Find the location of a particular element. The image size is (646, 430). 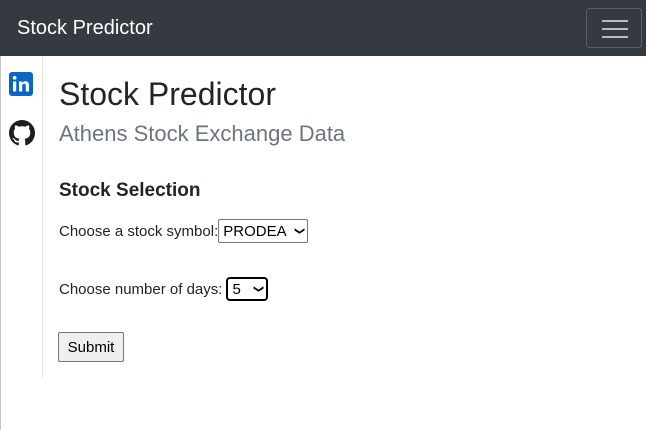

days-form-row: Choose number of days: 5 ❯ is located at coordinates (164, 289).